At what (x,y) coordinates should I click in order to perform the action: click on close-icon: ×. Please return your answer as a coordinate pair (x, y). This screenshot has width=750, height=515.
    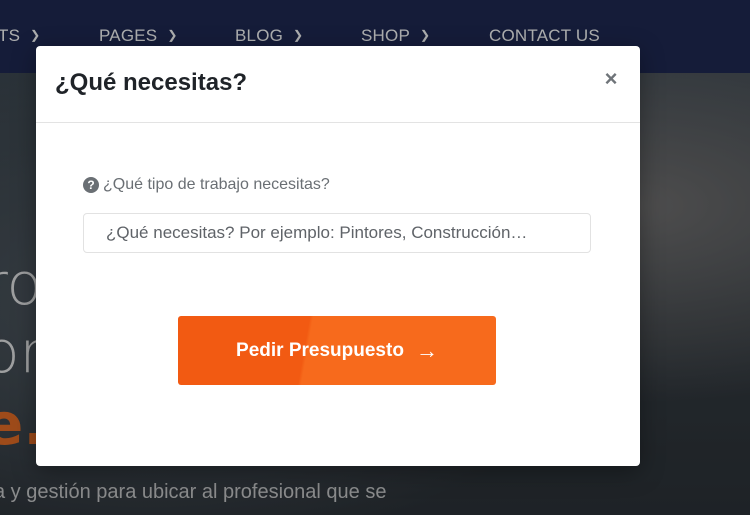
    Looking at the image, I should click on (611, 79).